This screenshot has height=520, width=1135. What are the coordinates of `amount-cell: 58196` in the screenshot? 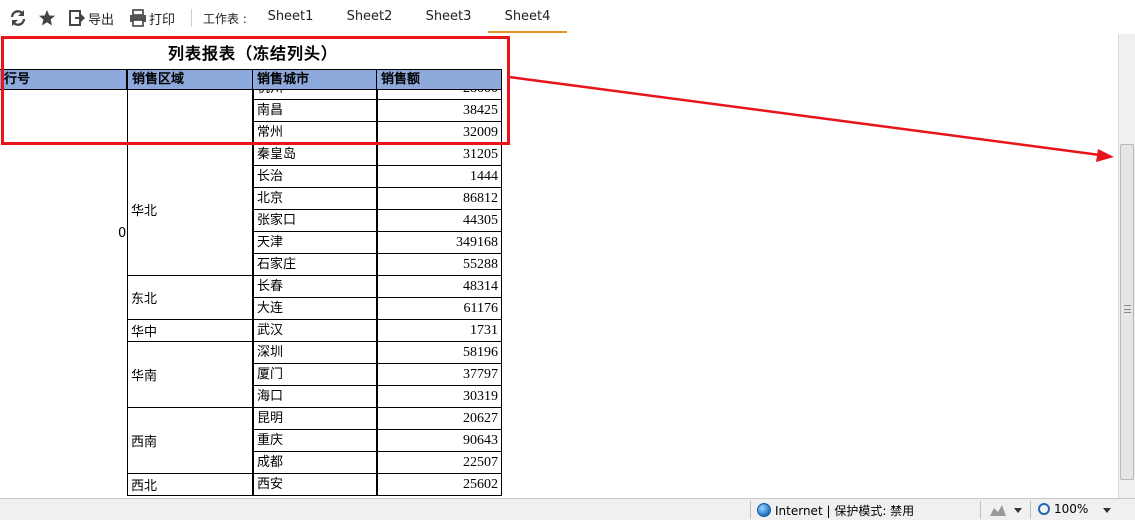 It's located at (439, 353).